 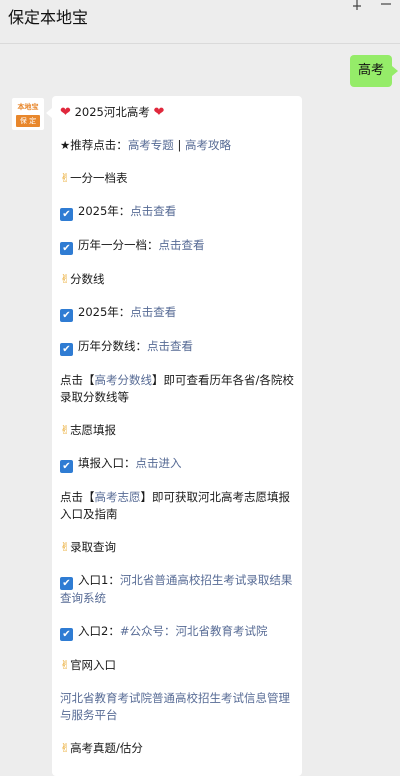 What do you see at coordinates (194, 631) in the screenshot?
I see `link-official-account: #公众号：河北省教育考试院` at bounding box center [194, 631].